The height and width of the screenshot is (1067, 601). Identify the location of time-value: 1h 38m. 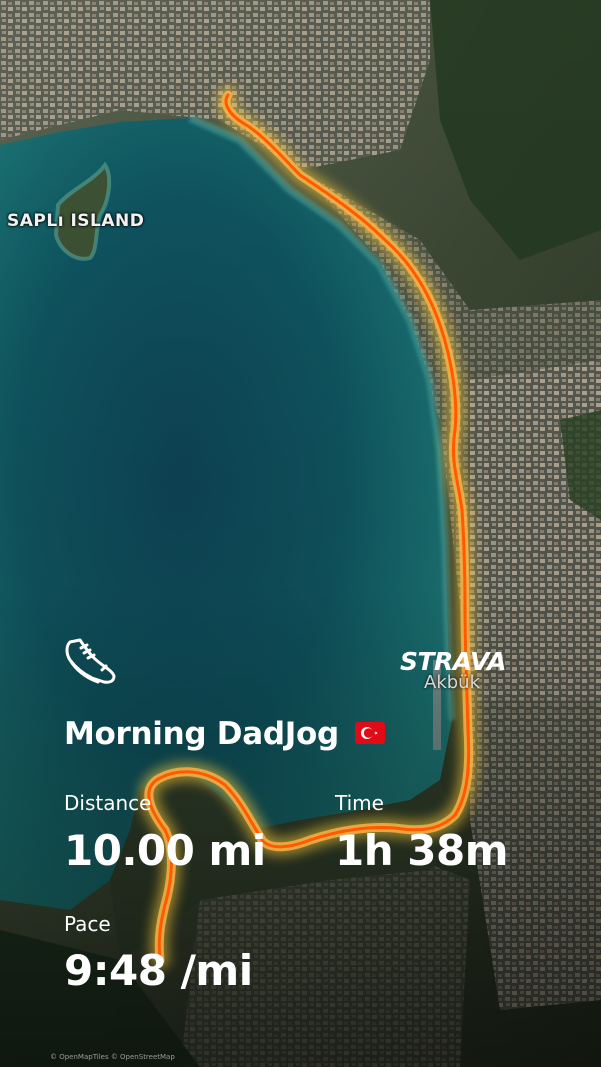
(421, 850).